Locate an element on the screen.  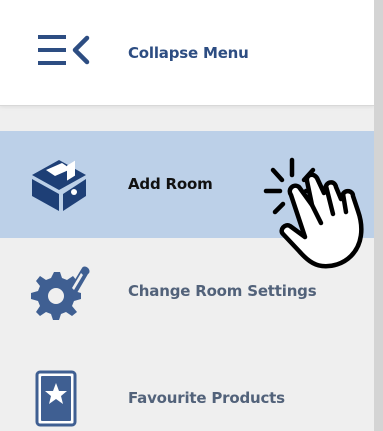
add-room-icon is located at coordinates (59, 184).